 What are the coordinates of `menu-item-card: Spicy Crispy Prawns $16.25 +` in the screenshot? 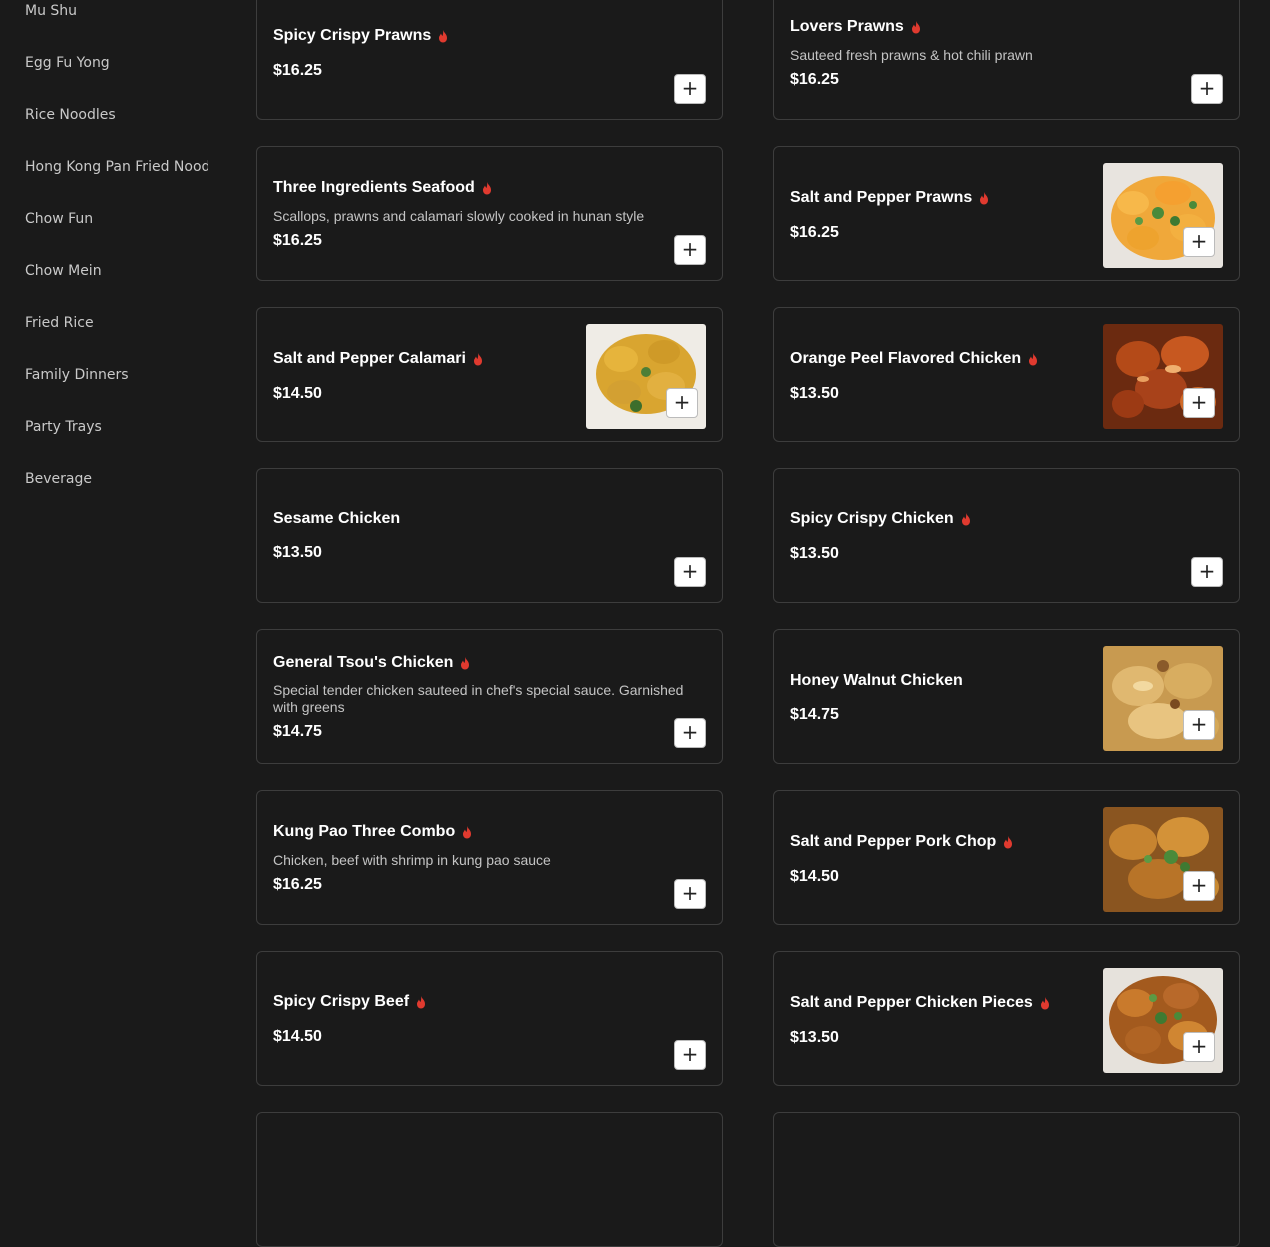 It's located at (489, 60).